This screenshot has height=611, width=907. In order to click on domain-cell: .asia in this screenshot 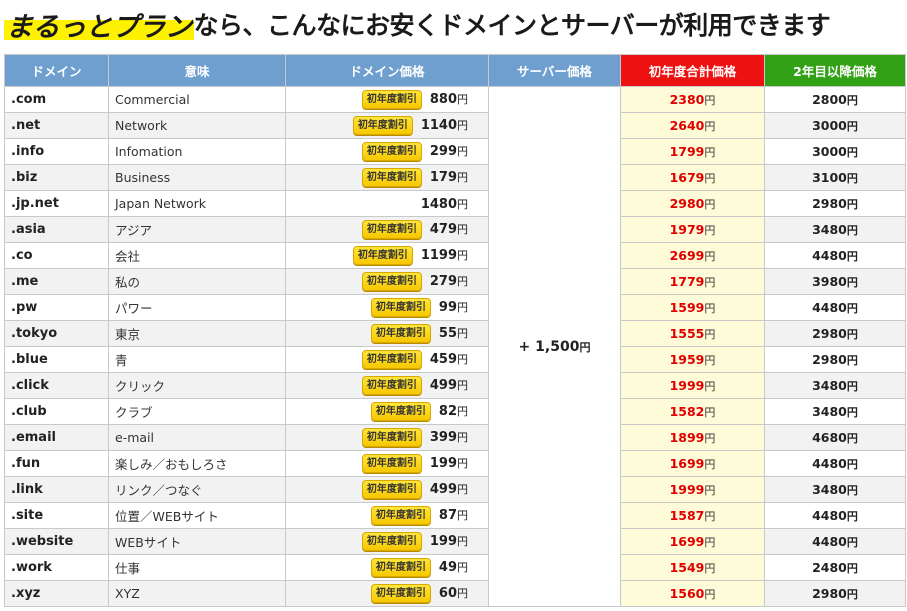, I will do `click(56, 229)`.